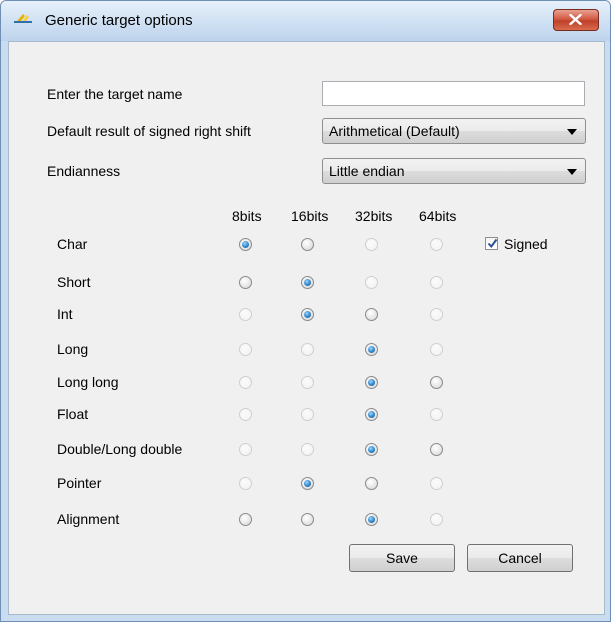  What do you see at coordinates (88, 382) in the screenshot?
I see `row-label: Long long` at bounding box center [88, 382].